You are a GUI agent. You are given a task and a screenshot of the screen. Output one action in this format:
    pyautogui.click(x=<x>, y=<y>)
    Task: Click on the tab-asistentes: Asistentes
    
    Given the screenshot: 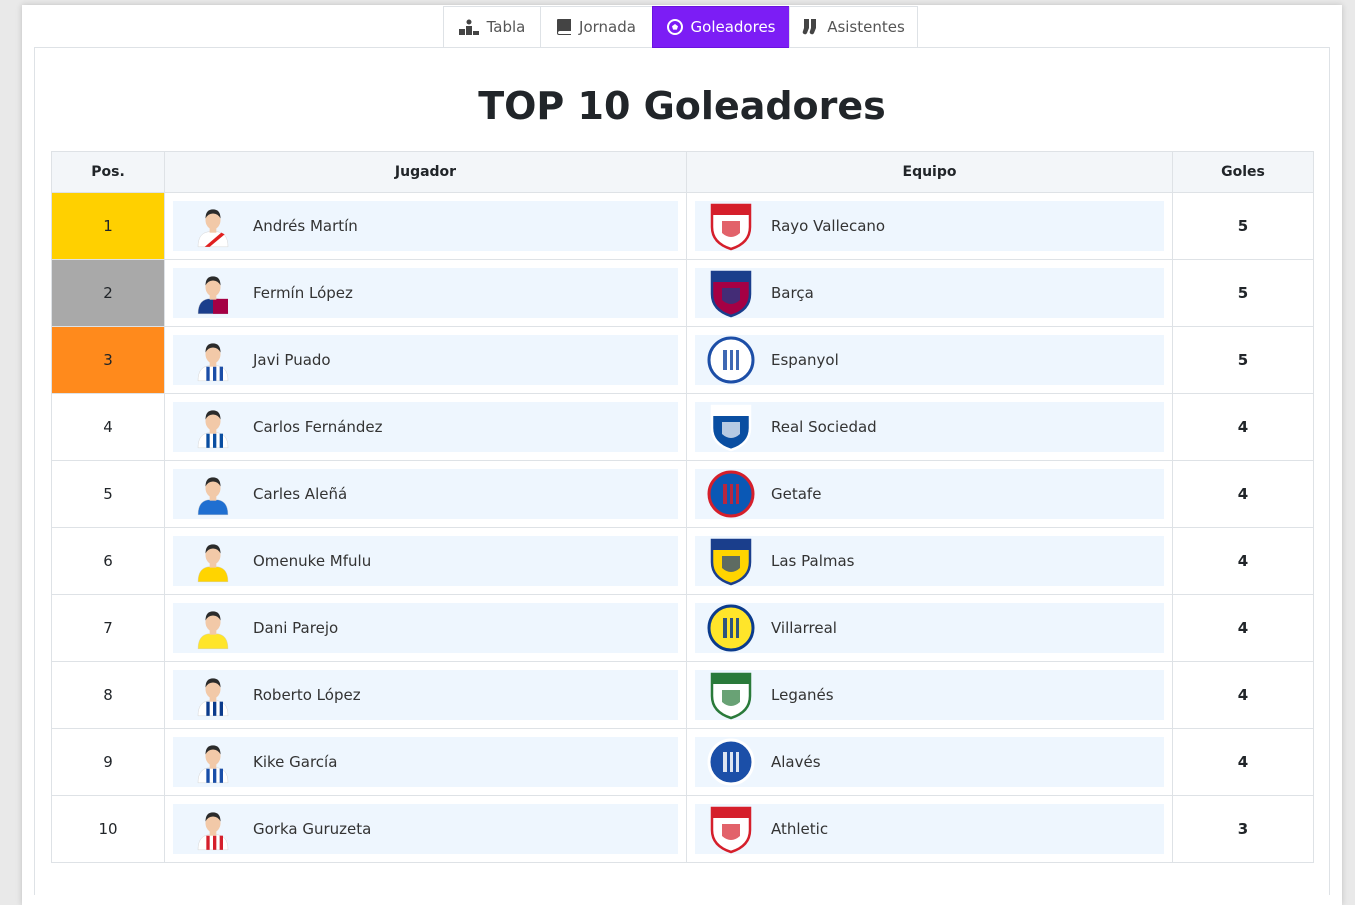 What is the action you would take?
    pyautogui.click(x=853, y=27)
    